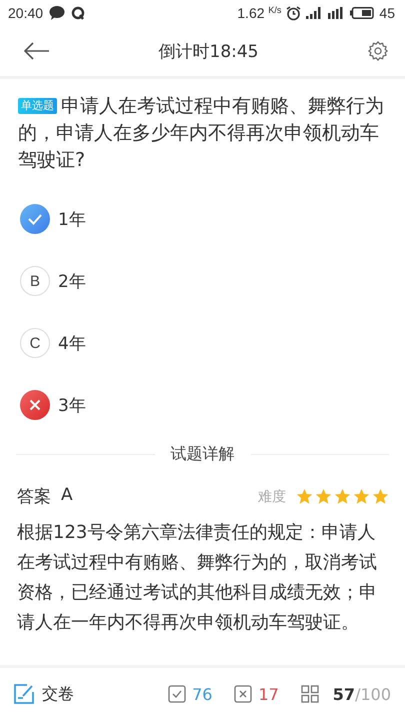 The image size is (405, 720). Describe the element at coordinates (201, 133) in the screenshot. I see `question-text: 单选题 申请人在考试过程中有贿赂、舞弊行为的，申请人在多少年内不得再次申领机动车驾驶证?` at that location.